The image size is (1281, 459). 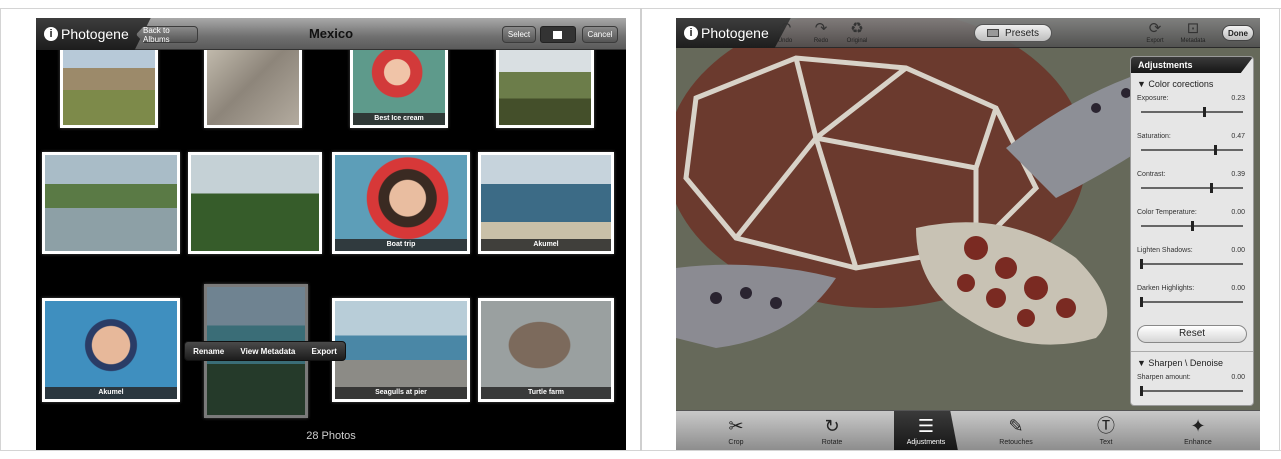 What do you see at coordinates (832, 442) in the screenshot?
I see `tab-label: Rotate` at bounding box center [832, 442].